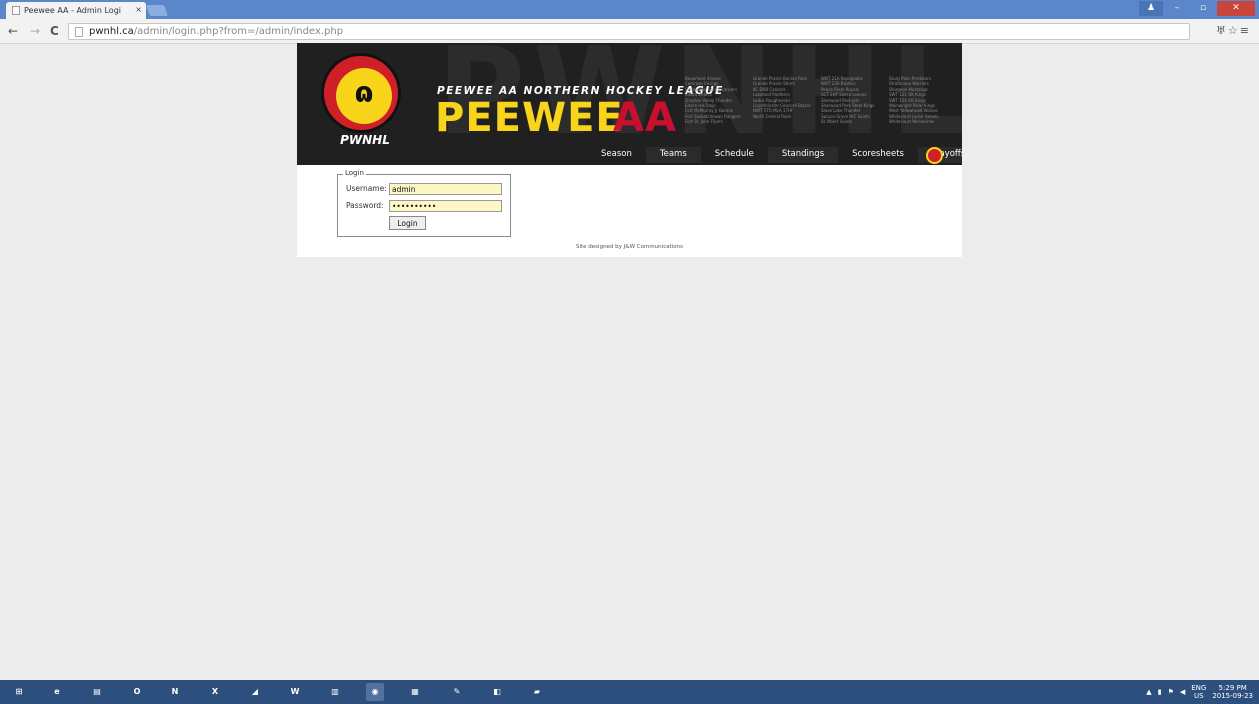 This screenshot has height=704, width=1259. What do you see at coordinates (366, 188) in the screenshot?
I see `username-label: Username:` at bounding box center [366, 188].